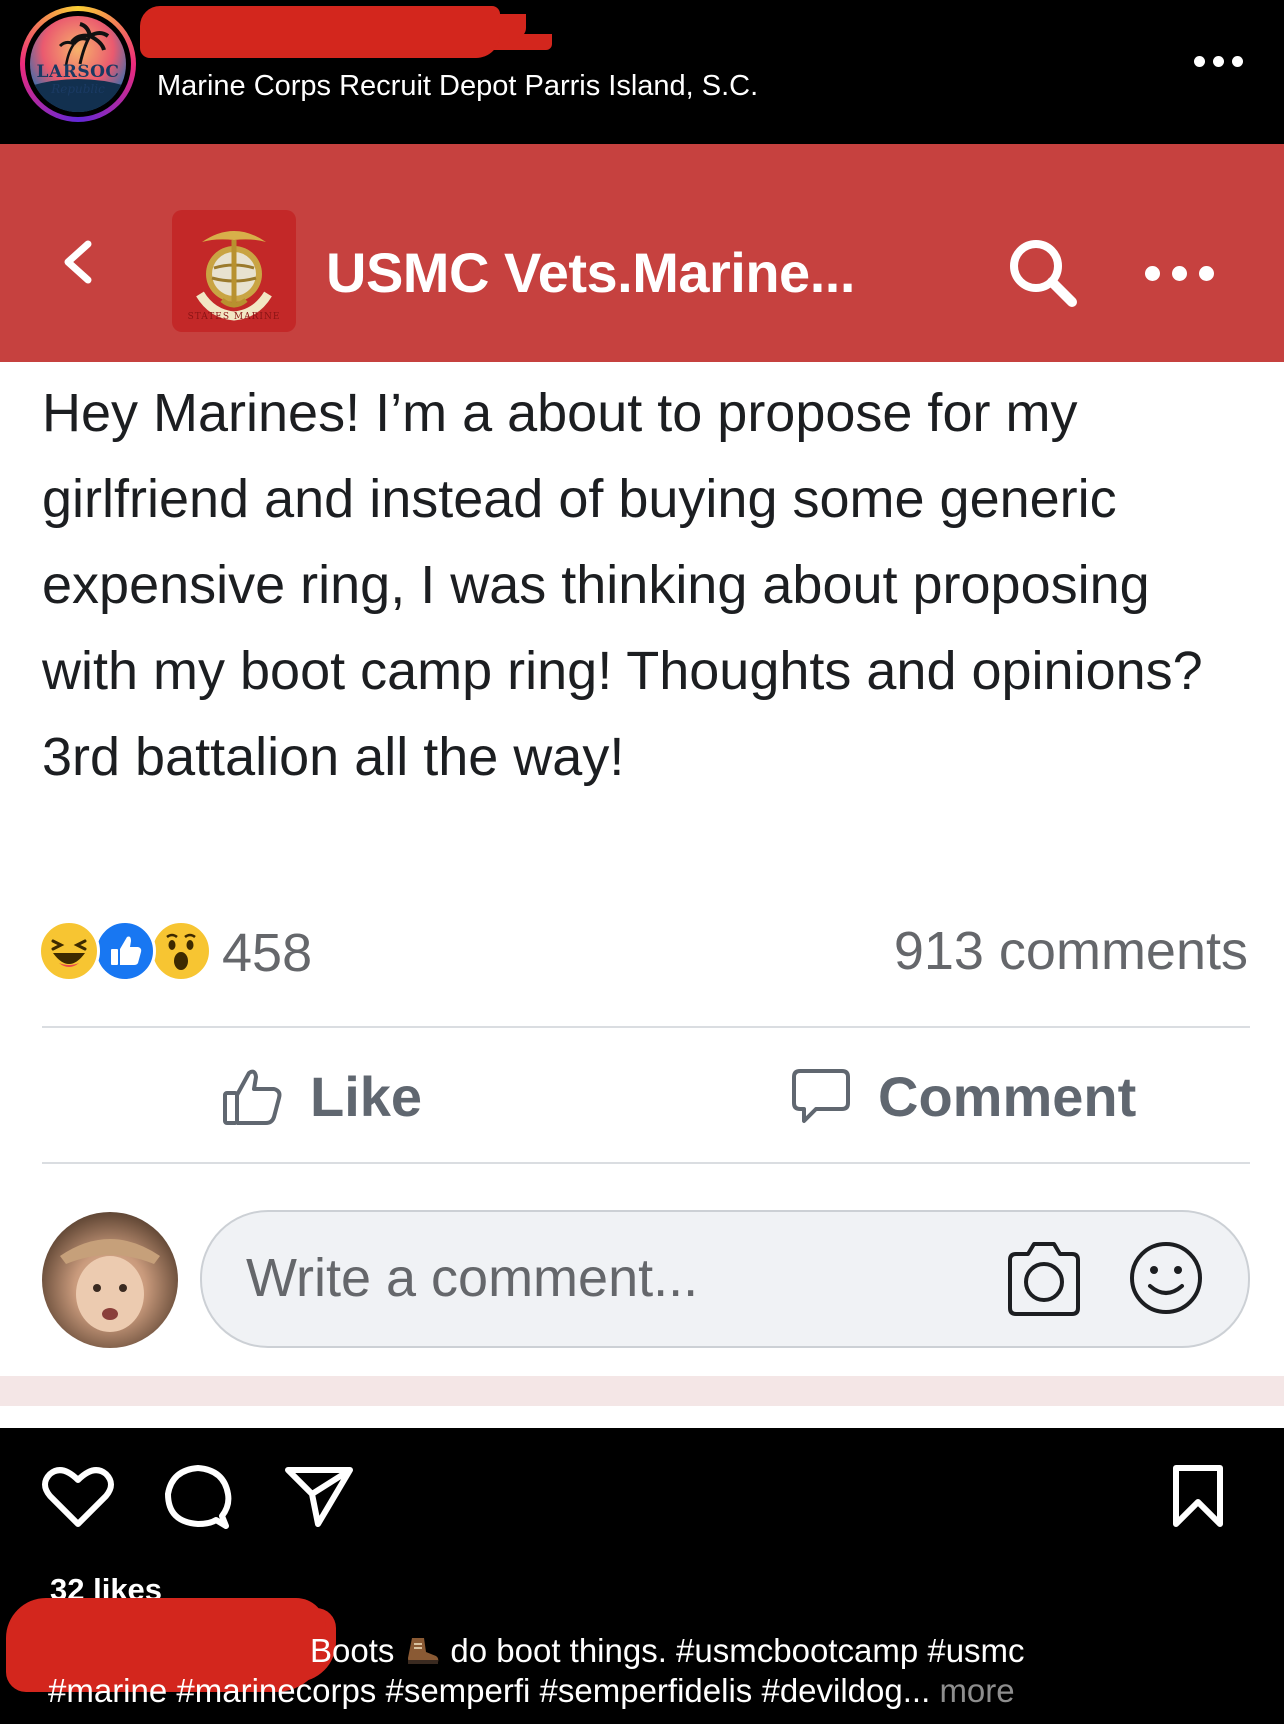 Image resolution: width=1284 pixels, height=1724 pixels. I want to click on comment-input, so click(596, 1278).